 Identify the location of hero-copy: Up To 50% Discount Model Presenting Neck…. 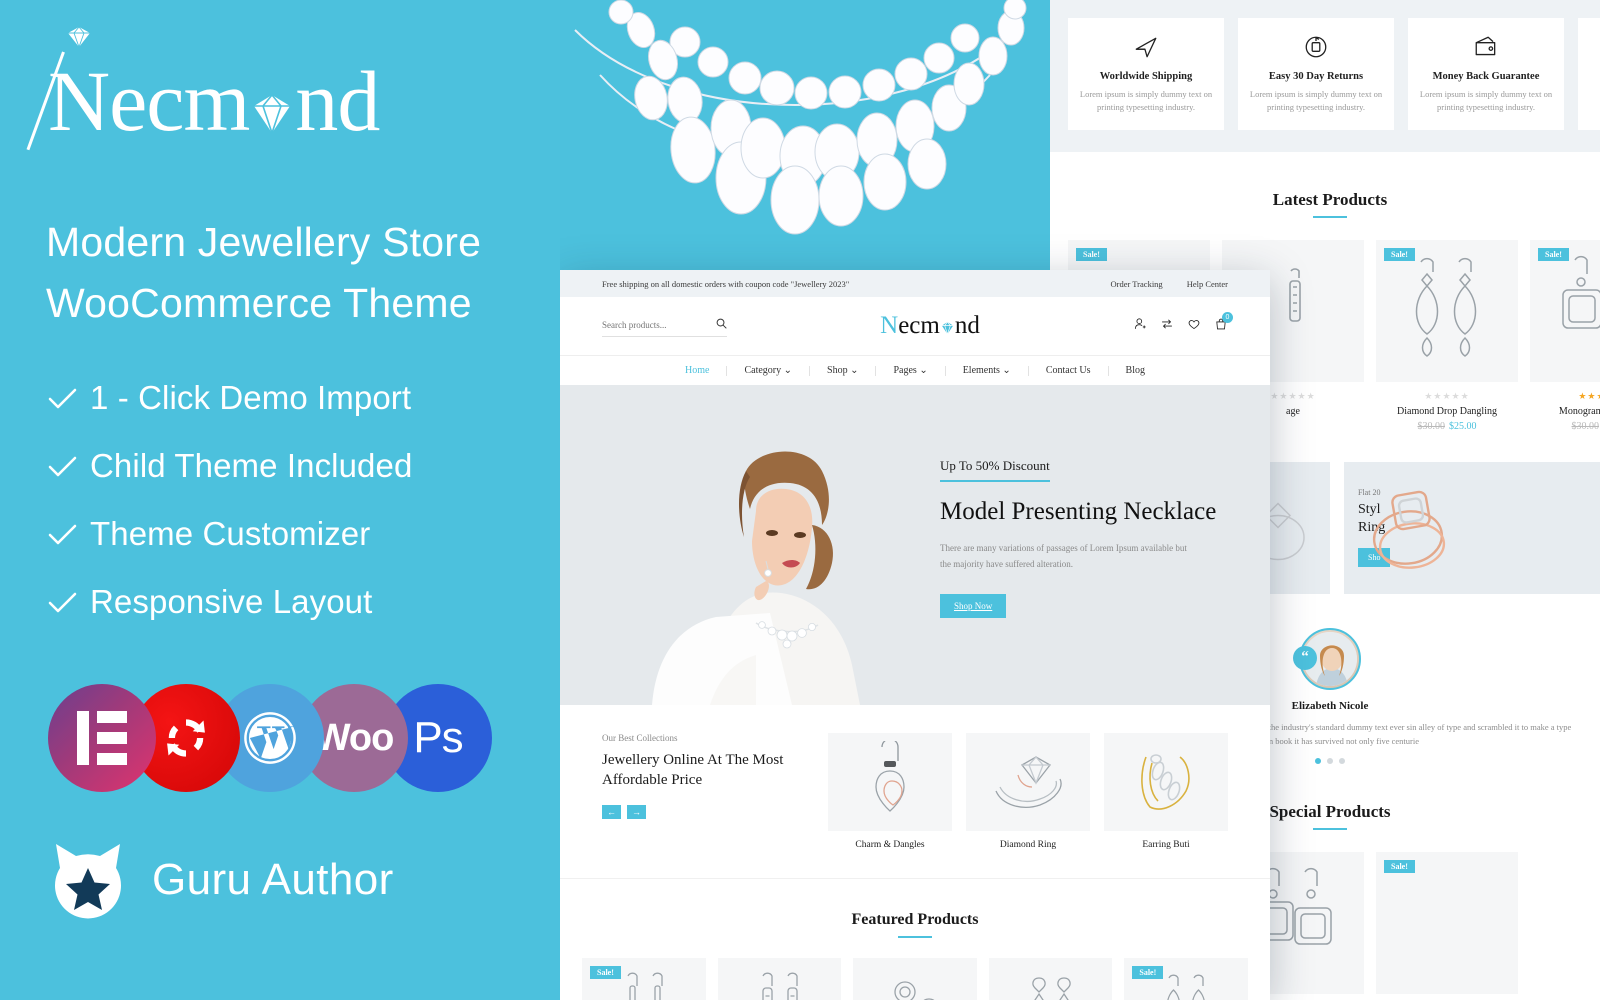
(1100, 545).